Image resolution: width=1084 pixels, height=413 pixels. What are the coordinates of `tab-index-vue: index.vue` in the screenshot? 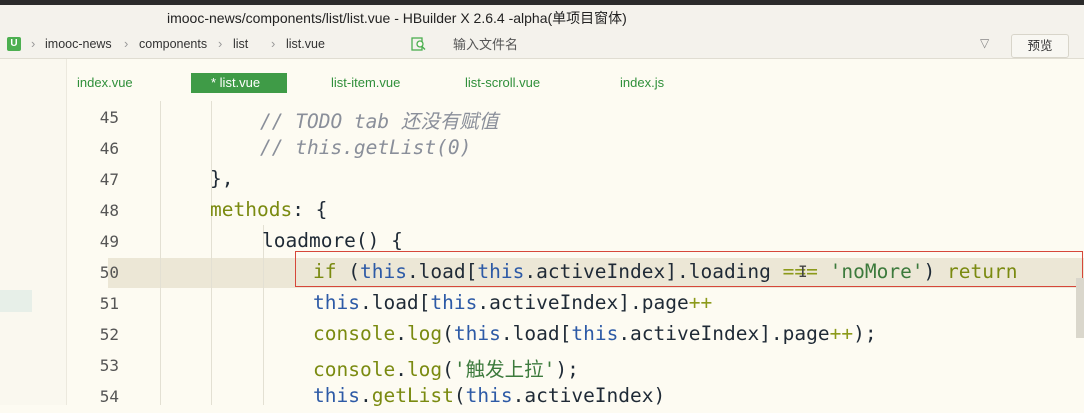 It's located at (105, 83).